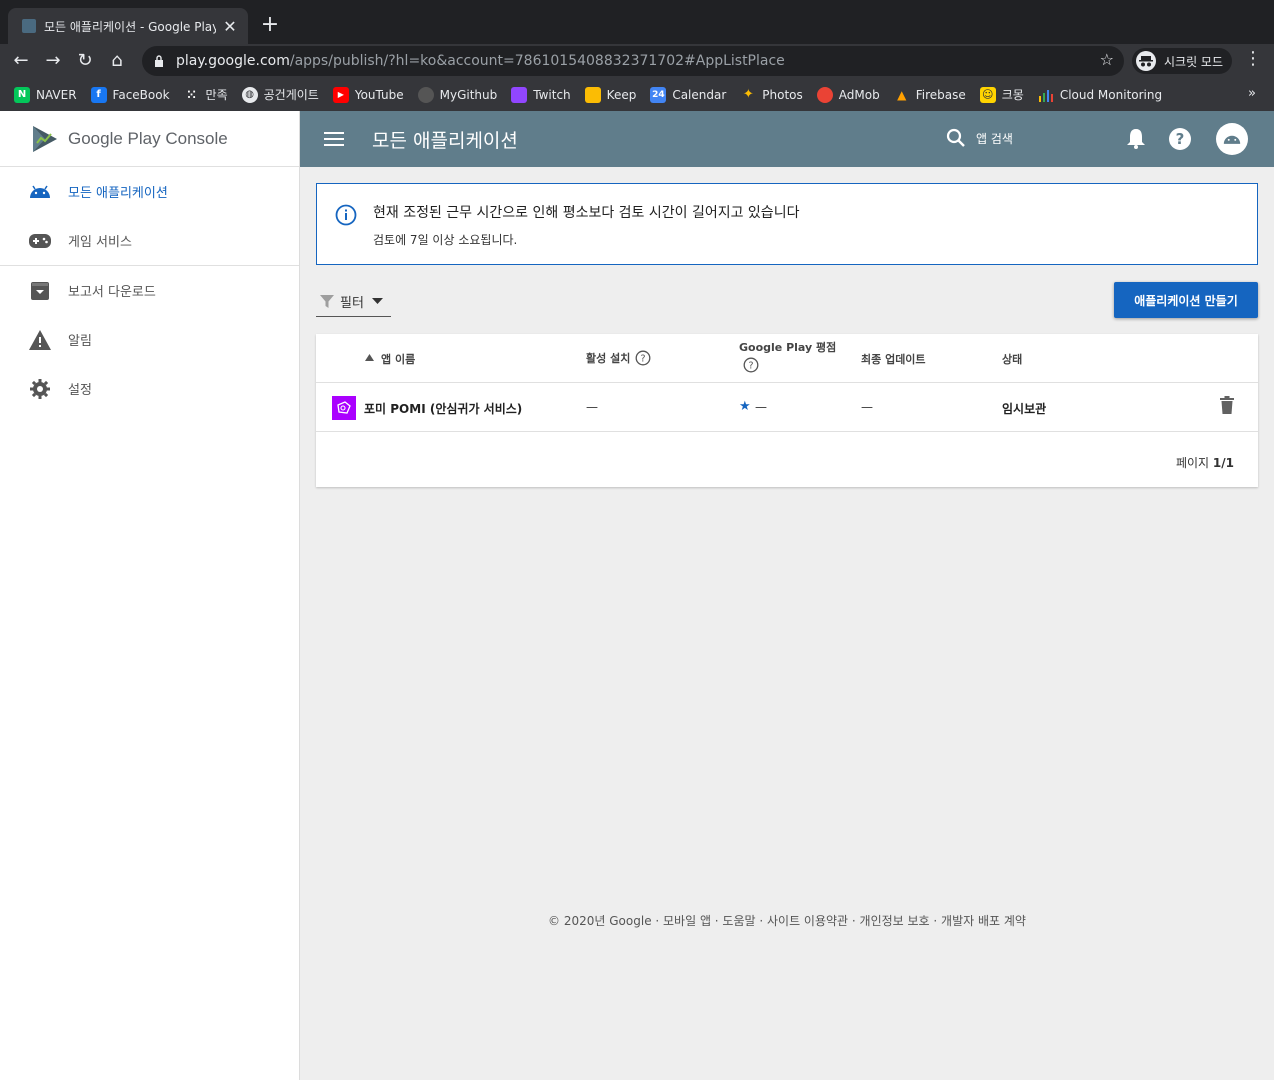 The height and width of the screenshot is (1080, 1274). I want to click on logo-text: Google Play Console, so click(148, 138).